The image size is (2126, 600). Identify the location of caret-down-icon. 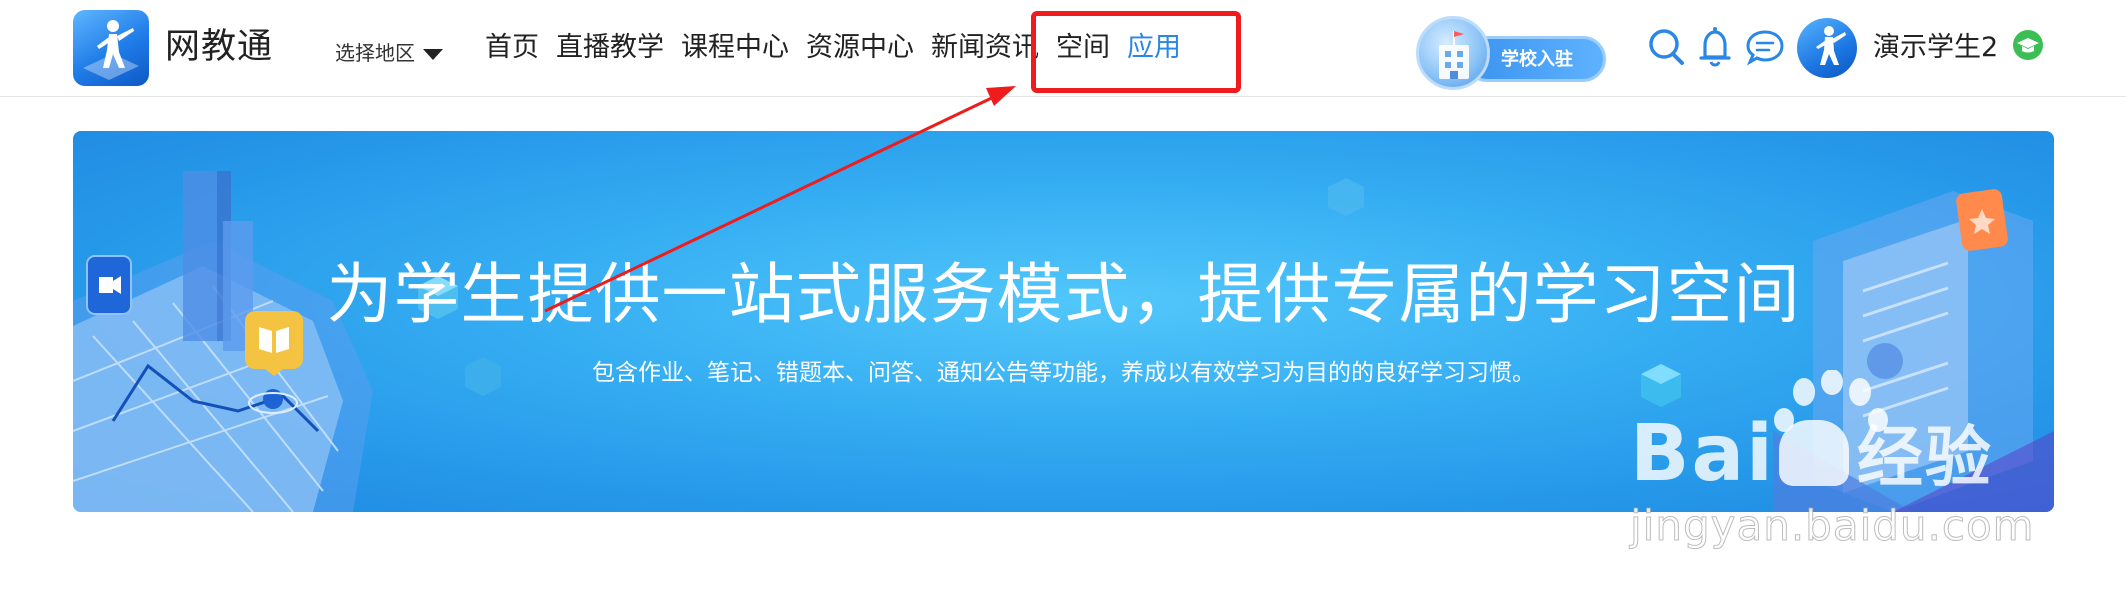
(433, 54).